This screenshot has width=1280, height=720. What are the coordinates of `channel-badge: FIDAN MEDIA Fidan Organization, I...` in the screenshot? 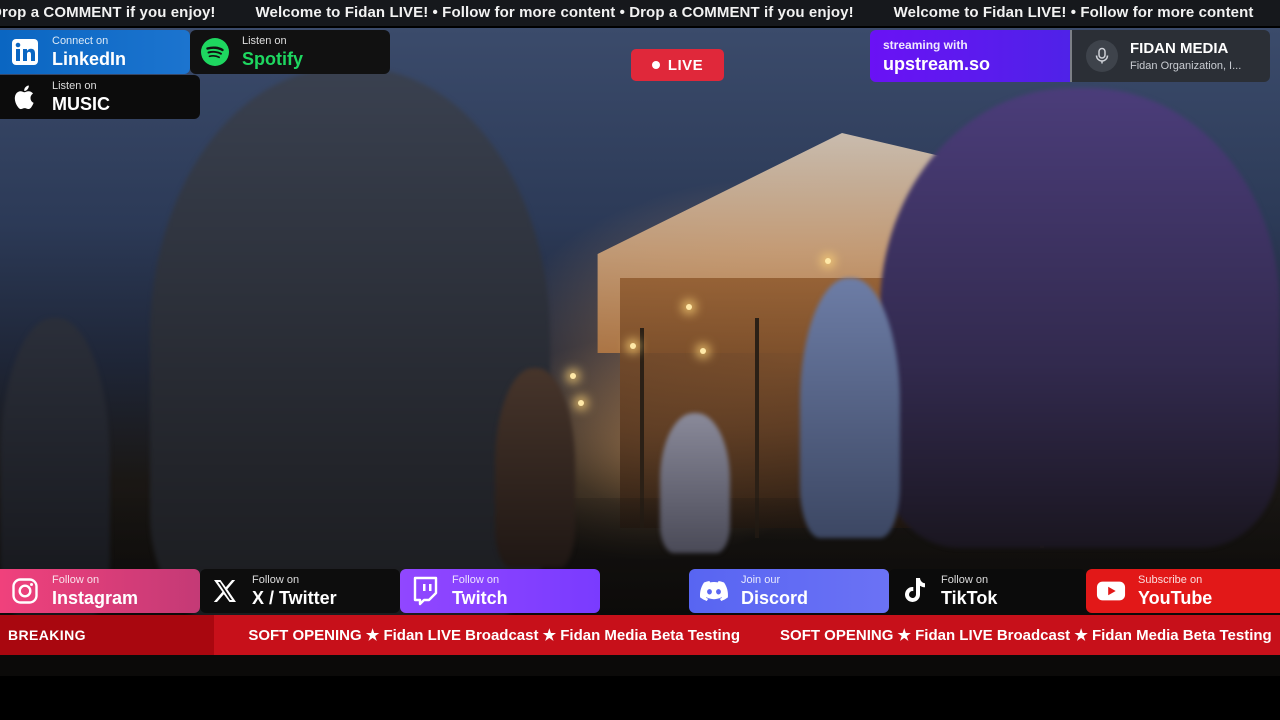 It's located at (1170, 56).